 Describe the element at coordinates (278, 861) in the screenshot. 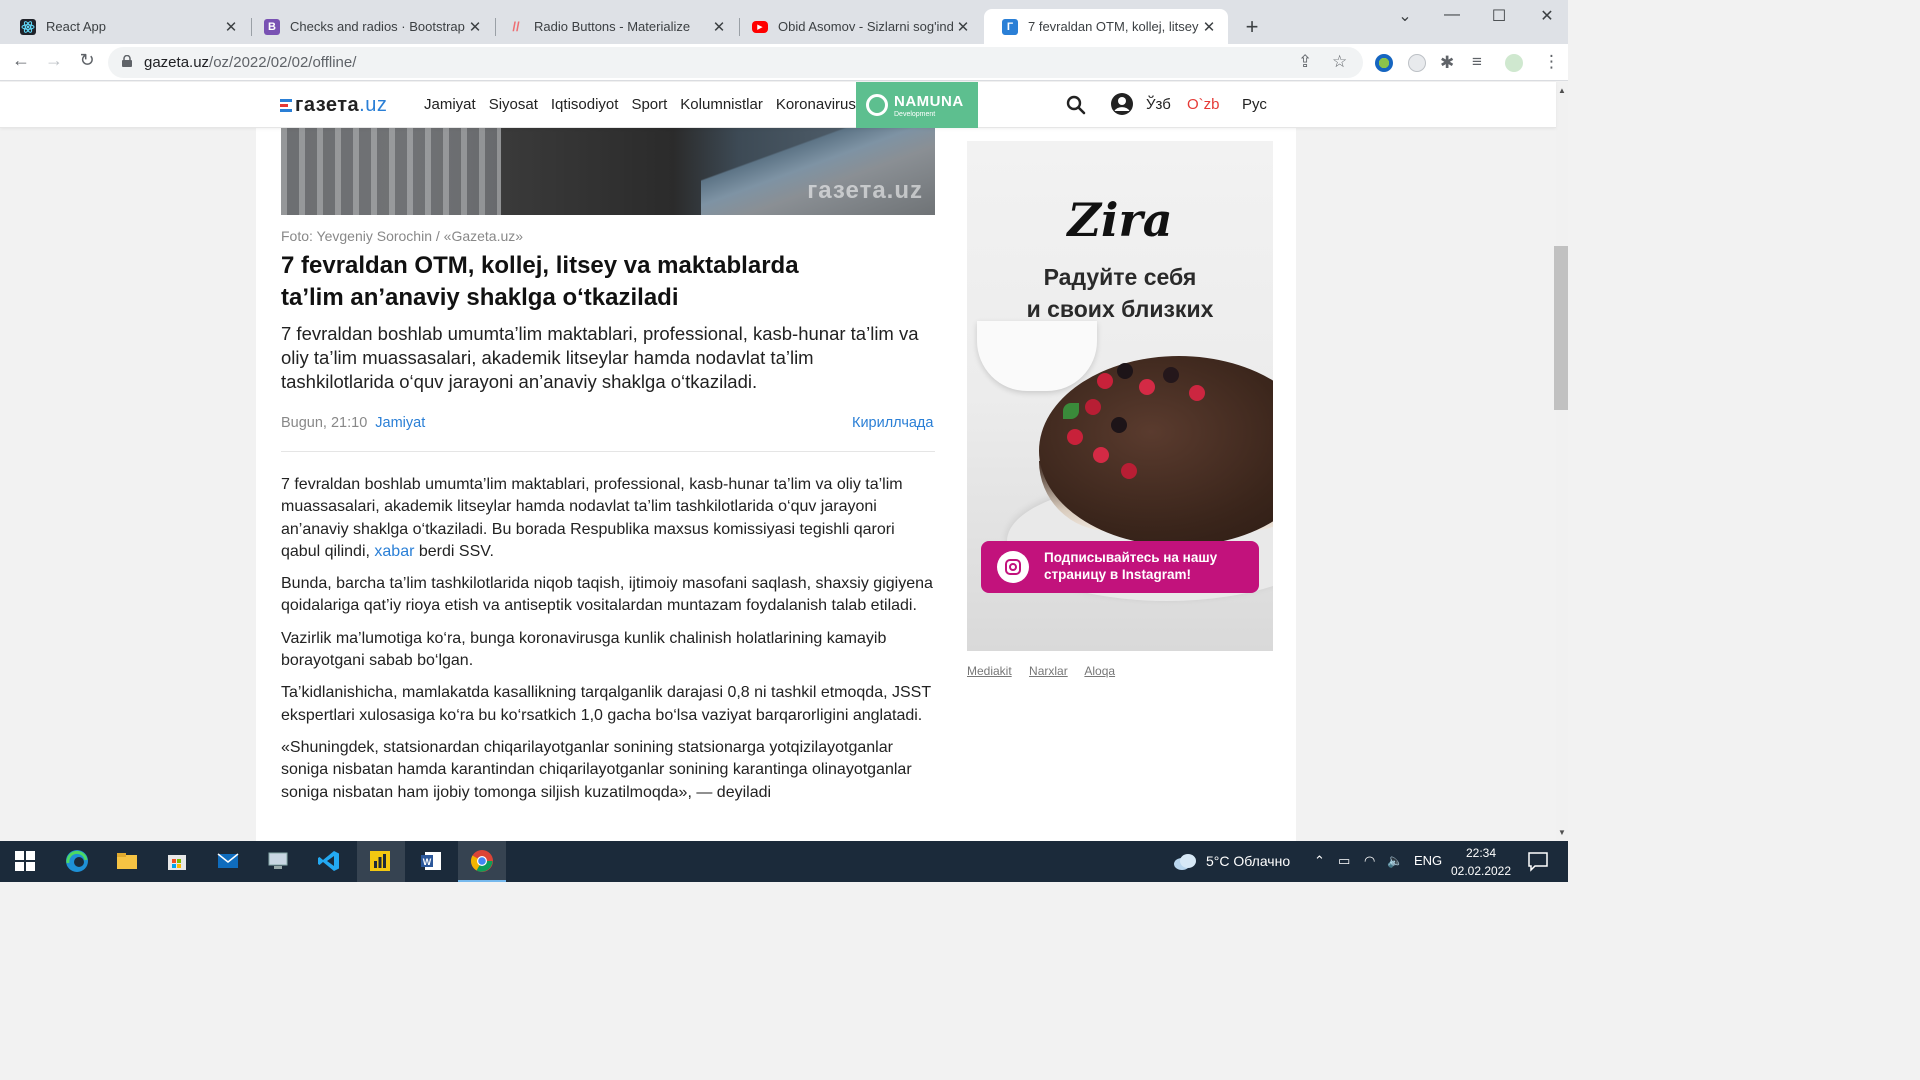

I see `computer-app-icon` at that location.